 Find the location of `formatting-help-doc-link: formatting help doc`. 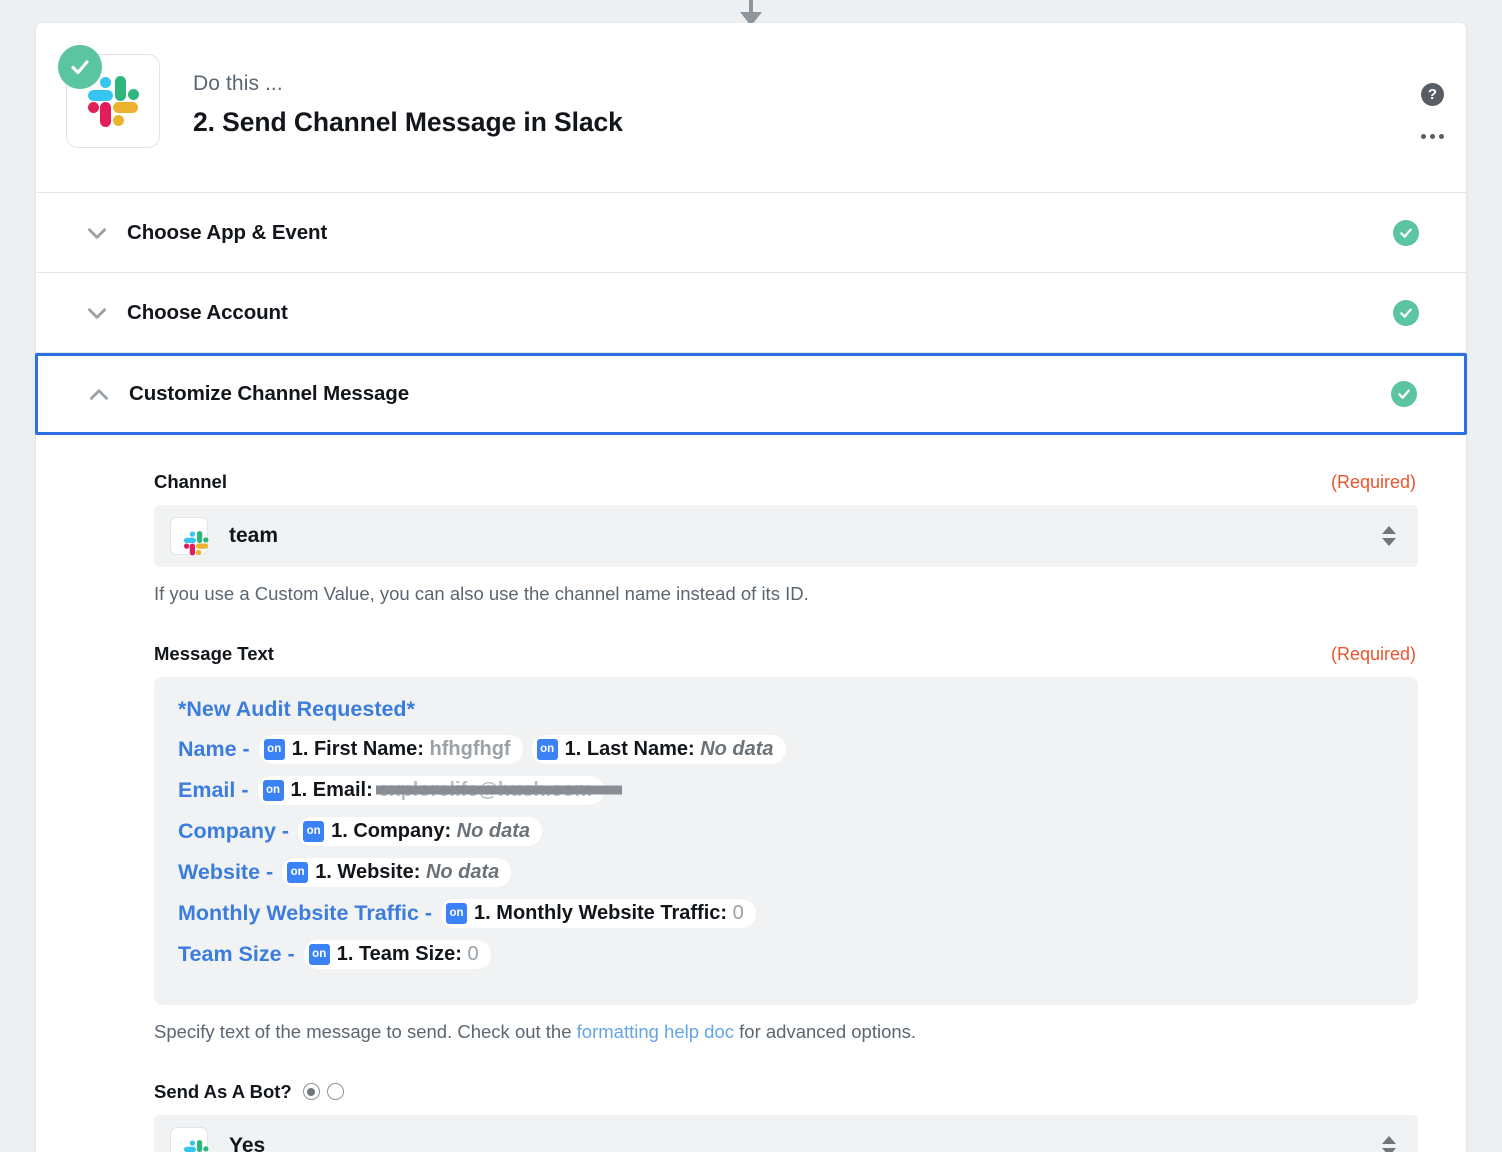

formatting-help-doc-link: formatting help doc is located at coordinates (655, 1031).